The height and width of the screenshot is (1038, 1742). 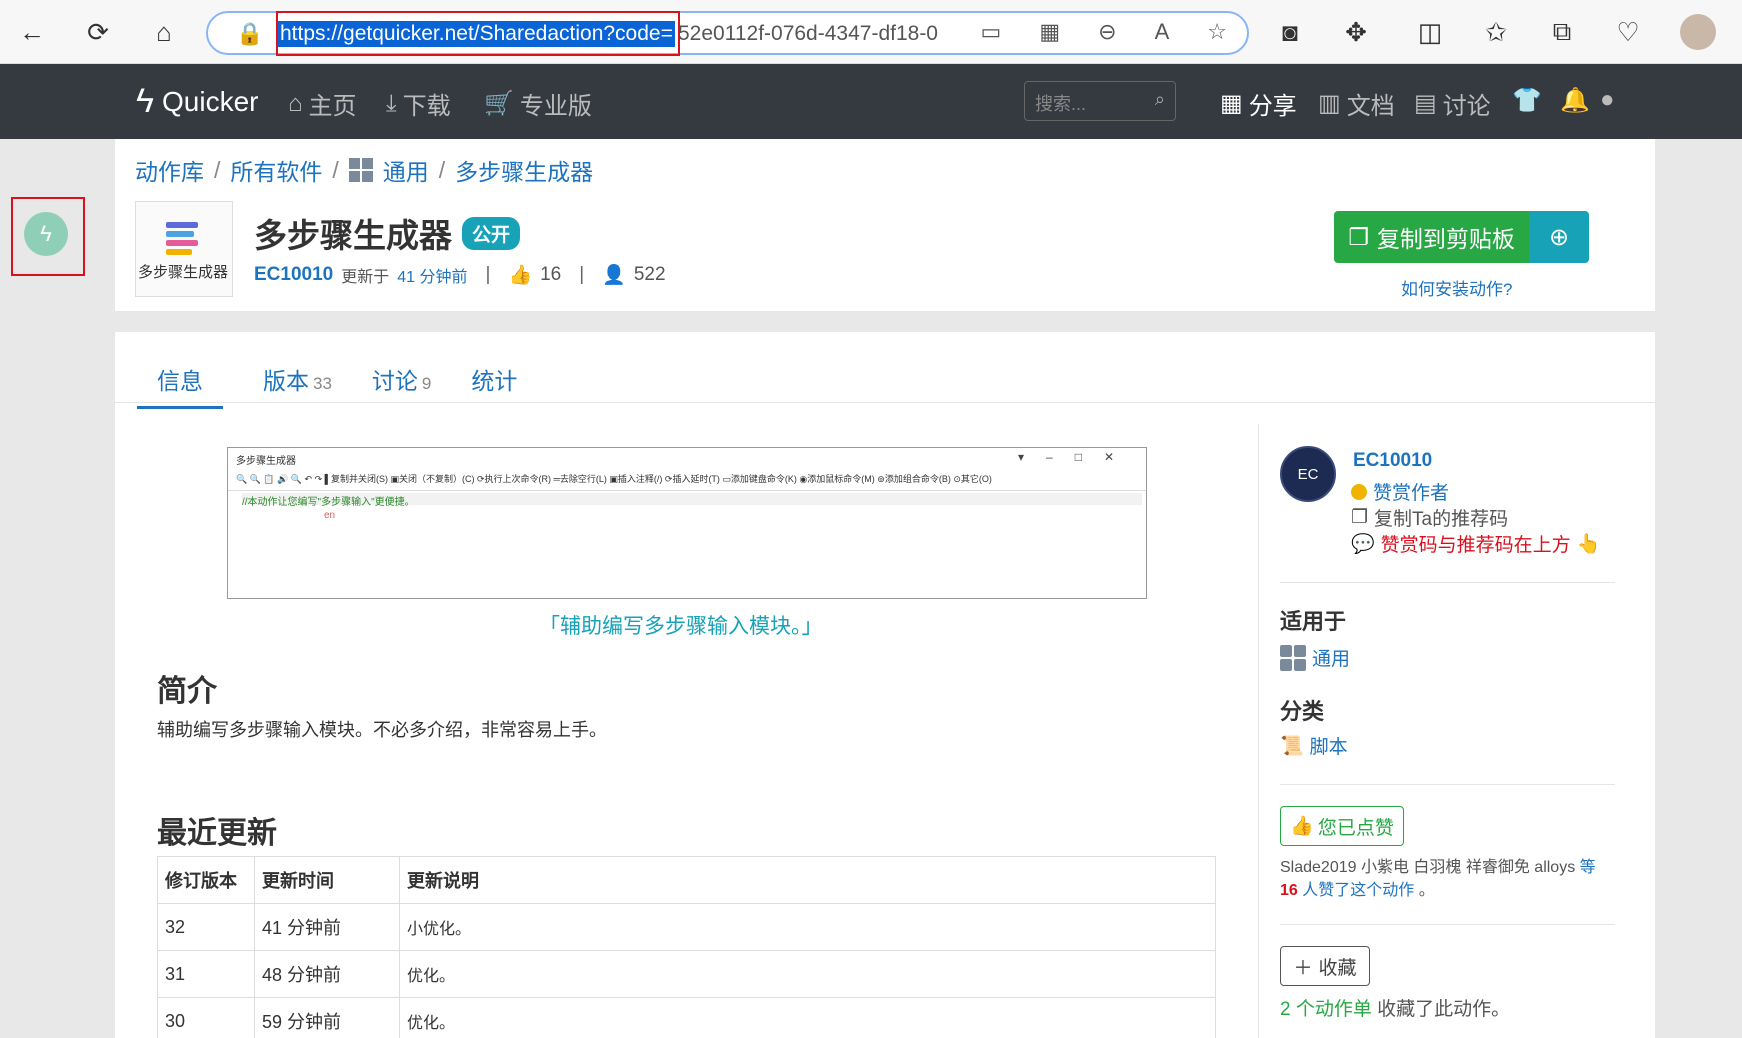 What do you see at coordinates (1452, 103) in the screenshot?
I see `nav-discuss: ▤ 讨论` at bounding box center [1452, 103].